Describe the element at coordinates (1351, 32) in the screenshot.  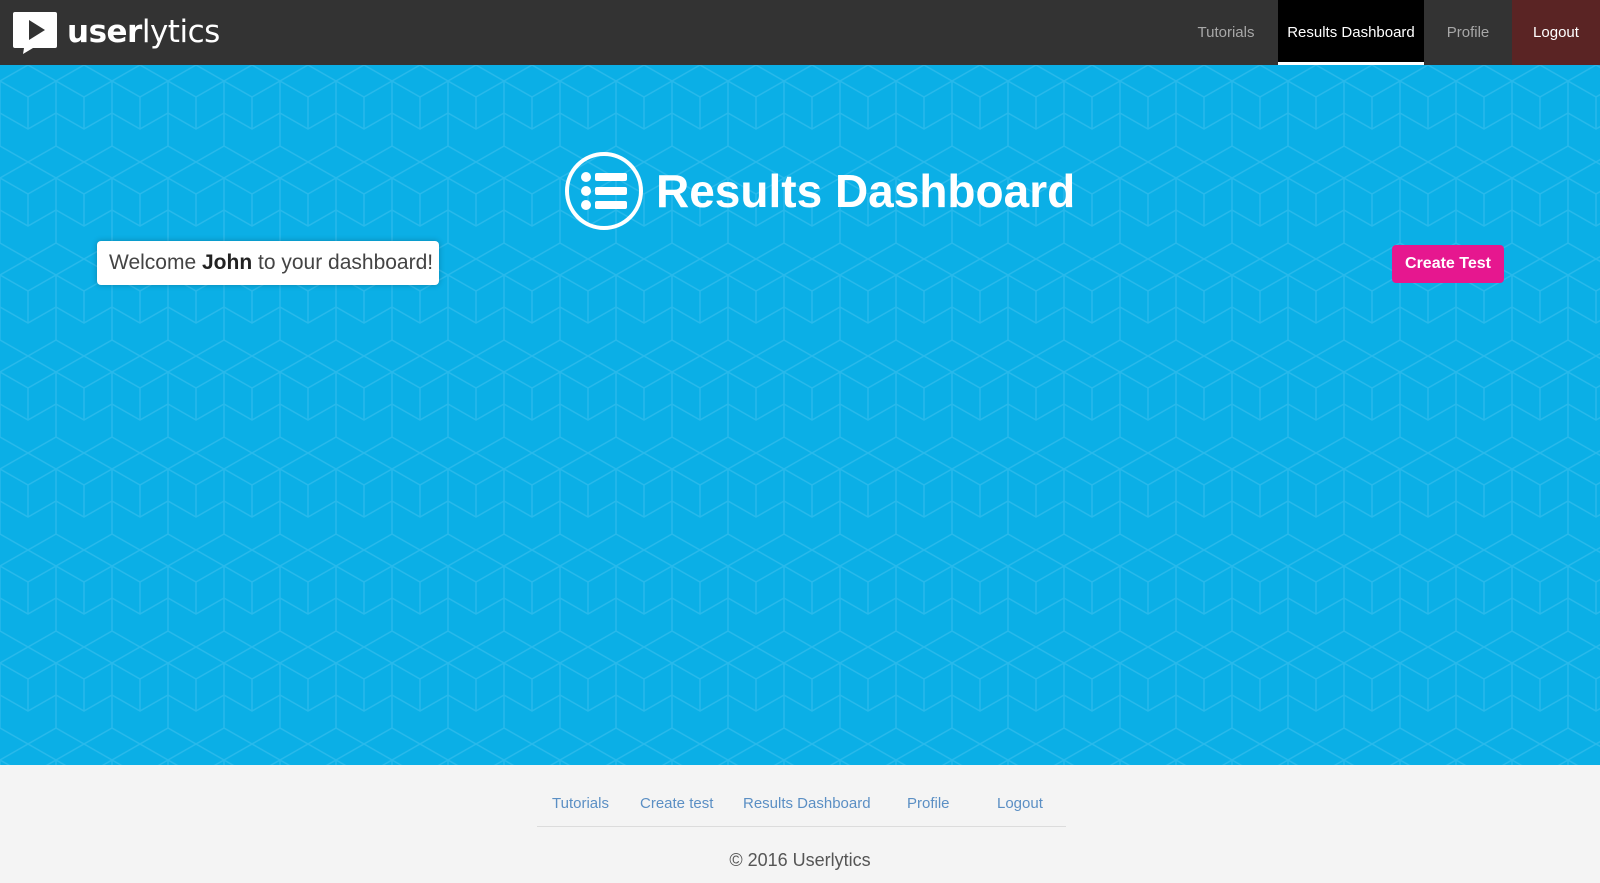
I see `nav-results-dashboard: Results Dashboard` at that location.